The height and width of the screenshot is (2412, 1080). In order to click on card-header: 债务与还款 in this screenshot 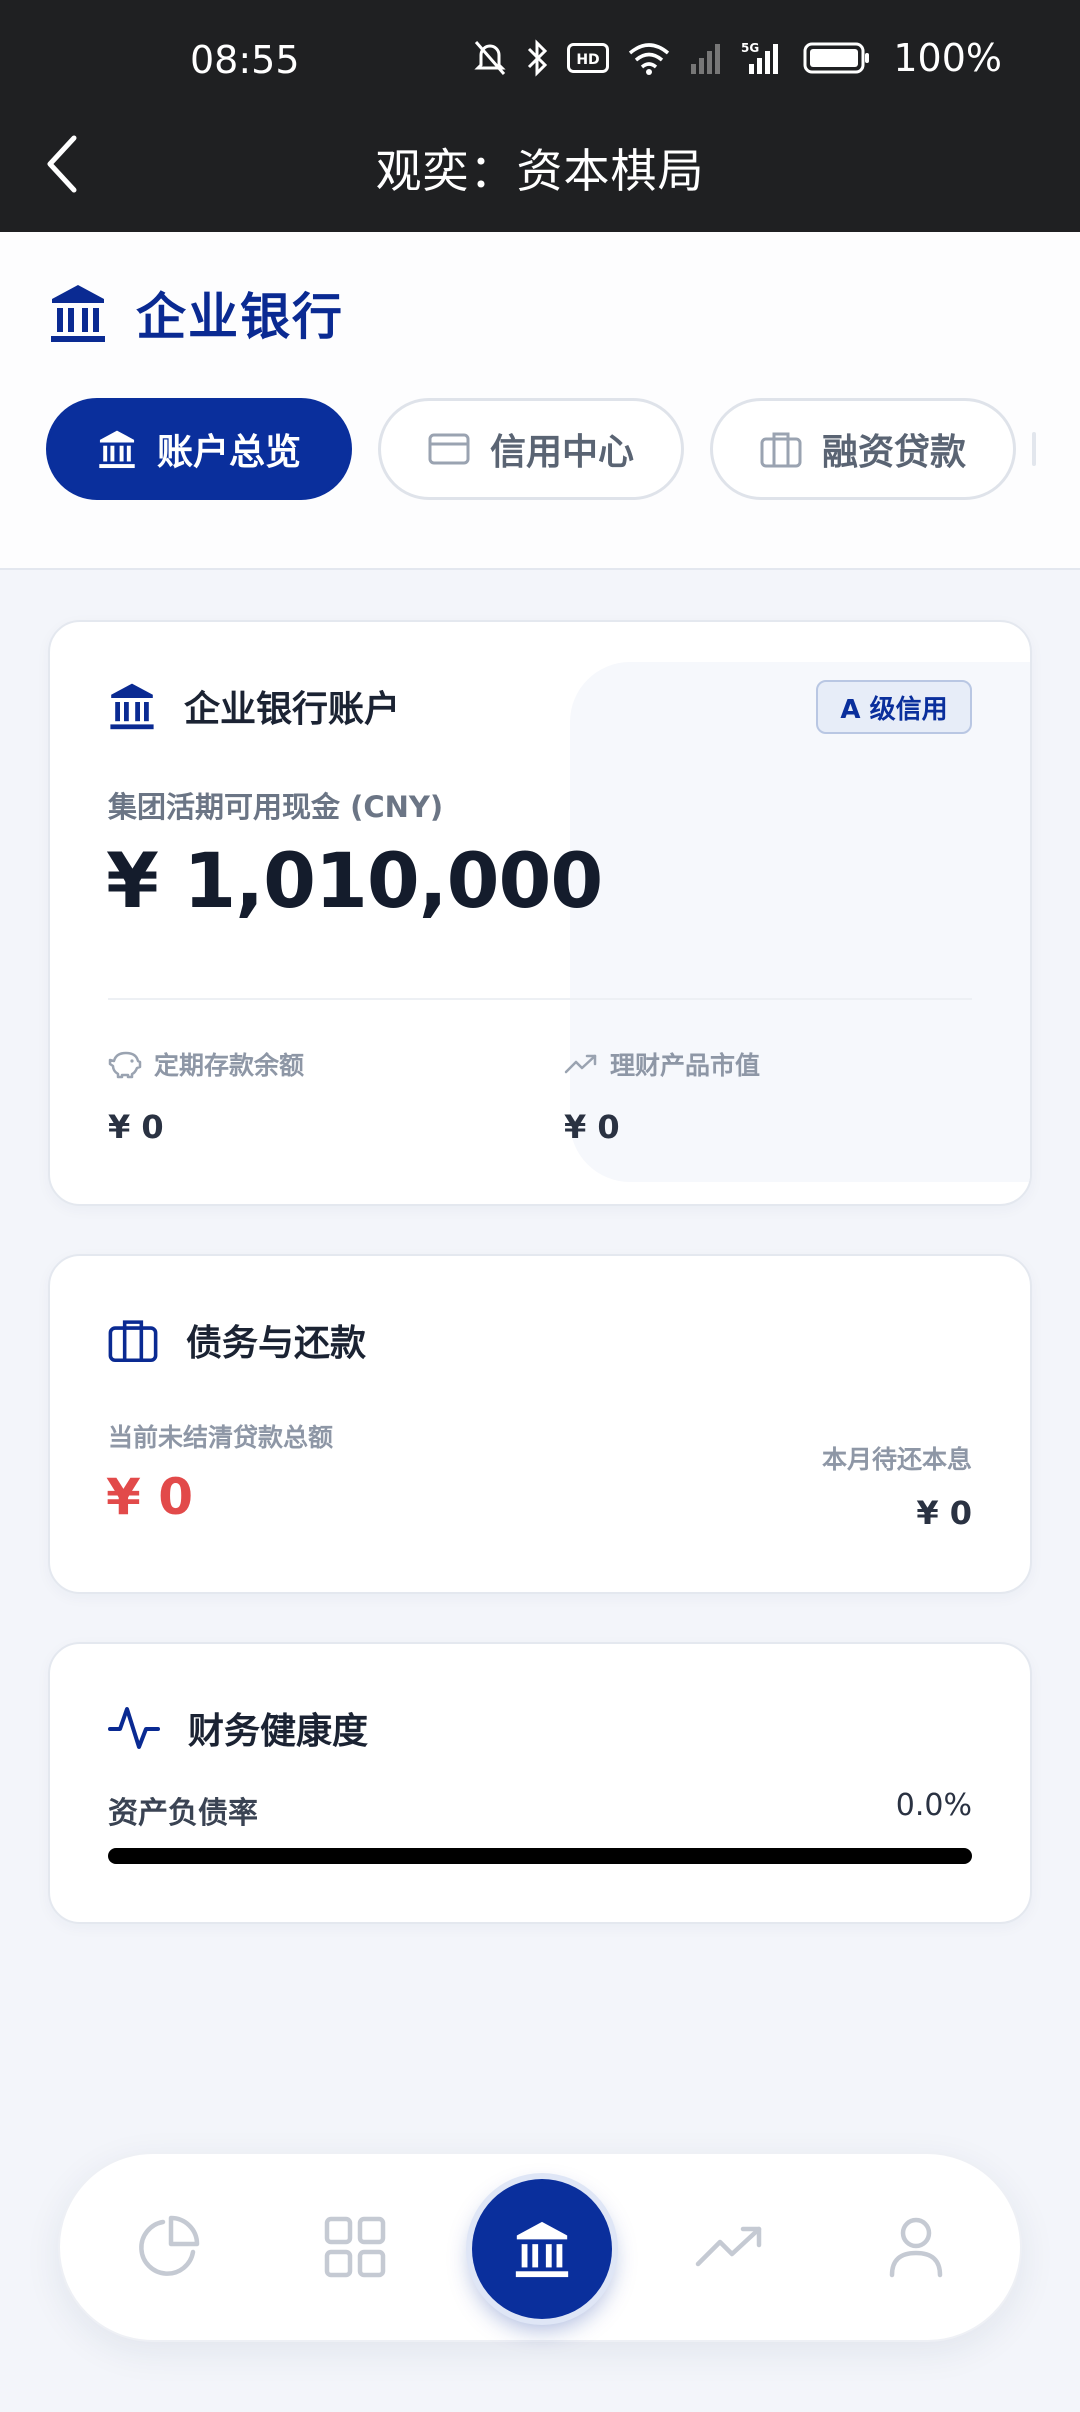, I will do `click(237, 1340)`.